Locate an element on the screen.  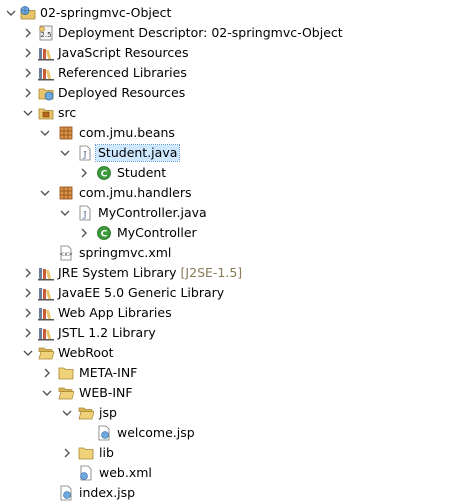
tree-item-package-beans: com.jmu.beans is located at coordinates (235, 133).